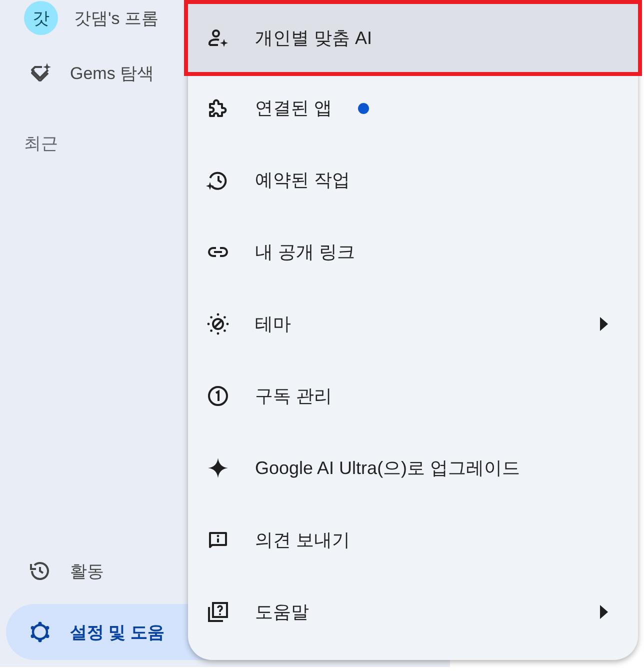 This screenshot has width=644, height=671. What do you see at coordinates (218, 396) in the screenshot?
I see `number-one-icon` at bounding box center [218, 396].